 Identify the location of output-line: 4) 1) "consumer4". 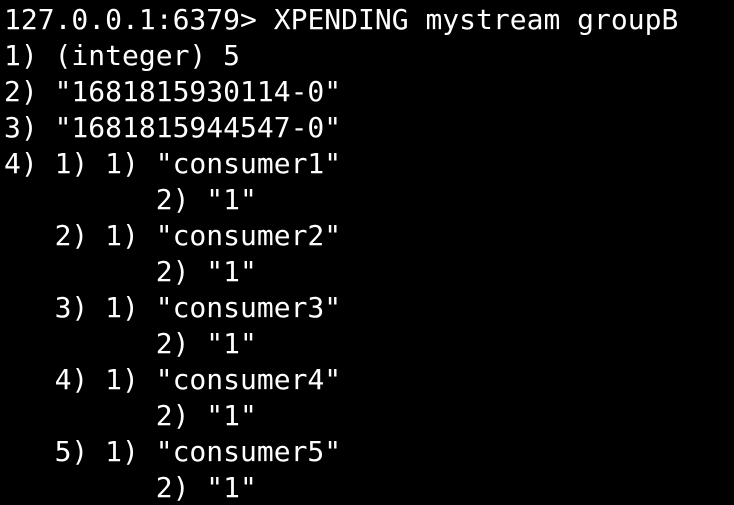
(173, 379).